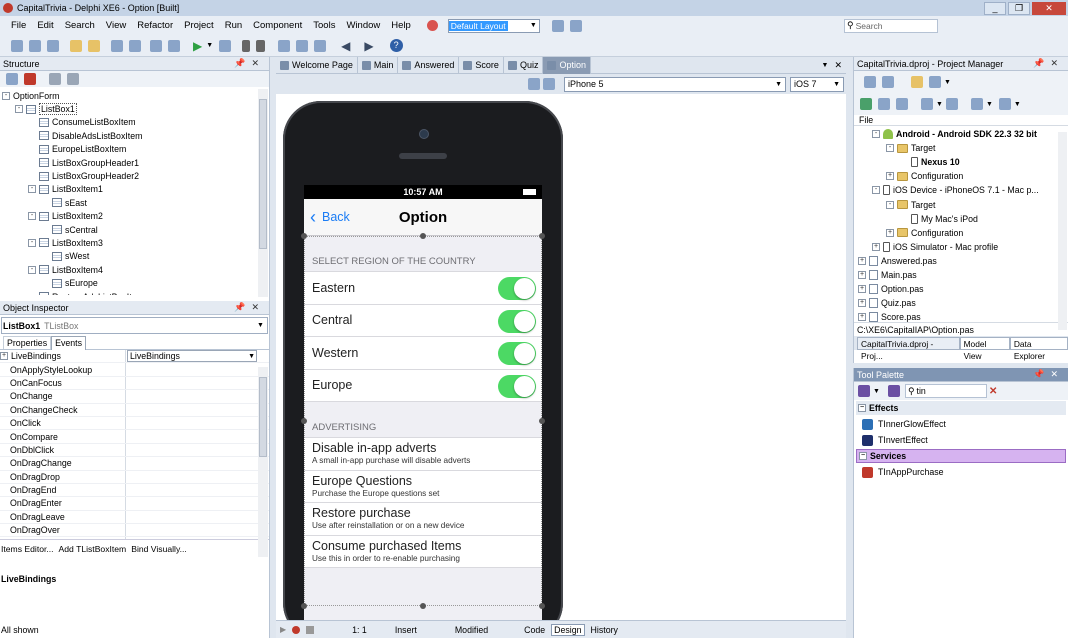 This screenshot has height=638, width=1068. I want to click on editor-tab: Welcome Page, so click(317, 65).